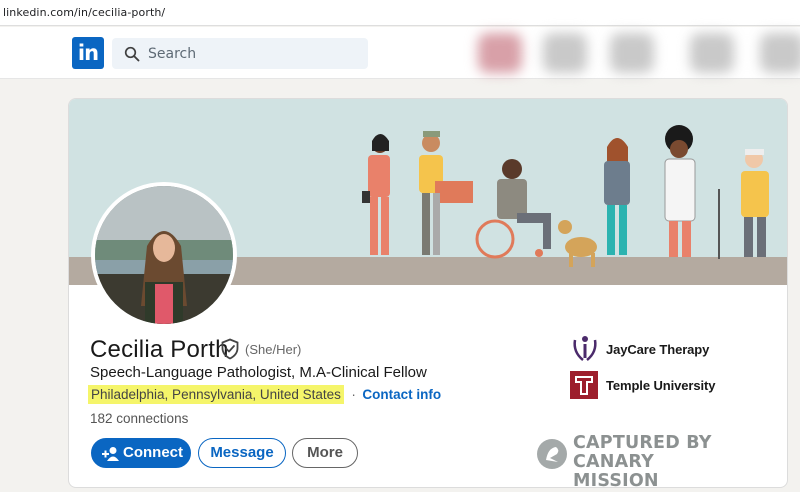  I want to click on search-placeholder: Search, so click(172, 54).